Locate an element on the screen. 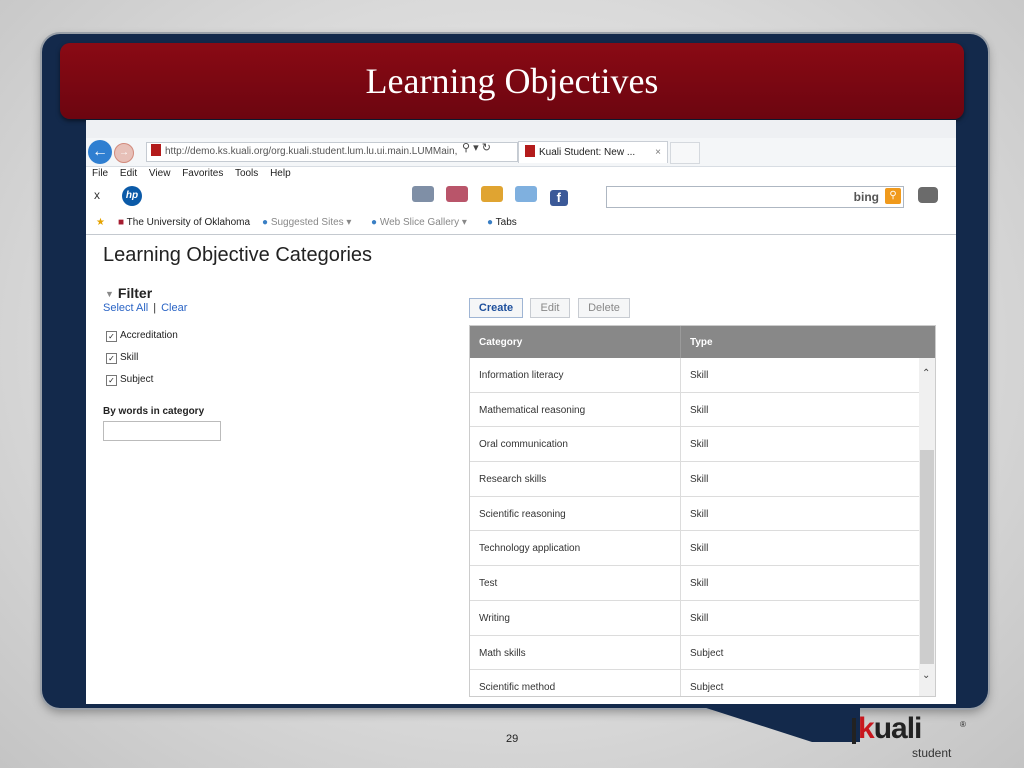 The width and height of the screenshot is (1024, 768). table-row: Oral communication Skill is located at coordinates (694, 445).